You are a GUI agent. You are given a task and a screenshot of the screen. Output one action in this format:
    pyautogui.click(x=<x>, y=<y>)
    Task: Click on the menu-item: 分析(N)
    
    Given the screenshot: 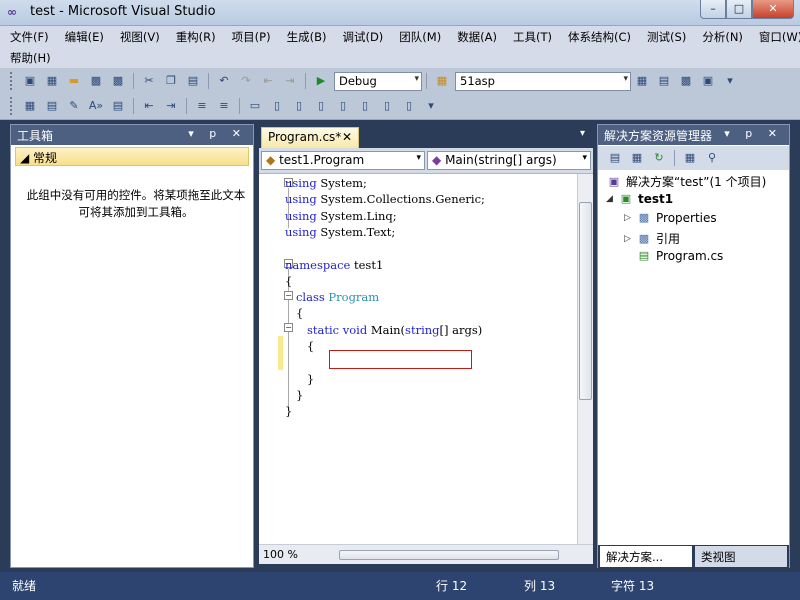 What is the action you would take?
    pyautogui.click(x=720, y=36)
    